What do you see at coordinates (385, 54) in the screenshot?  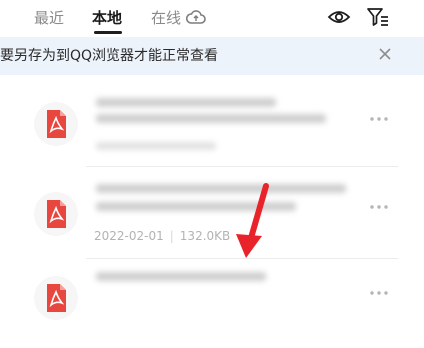 I see `close-icon` at bounding box center [385, 54].